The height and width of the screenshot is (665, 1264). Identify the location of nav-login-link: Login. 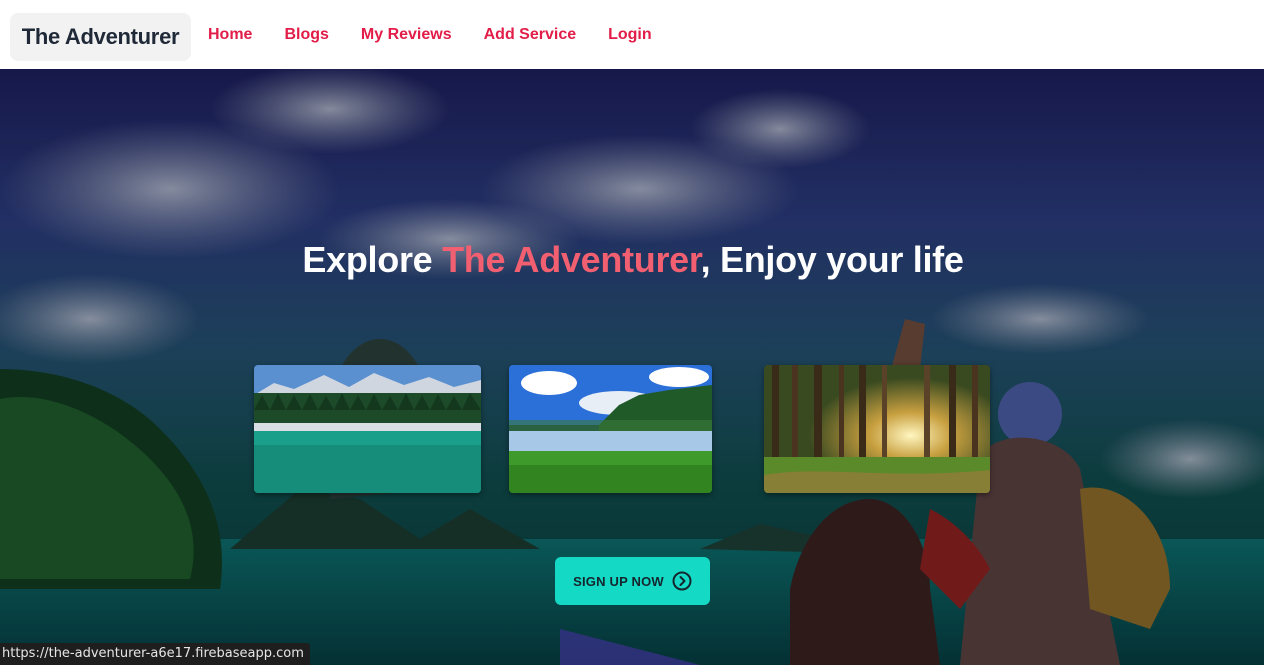
(630, 35).